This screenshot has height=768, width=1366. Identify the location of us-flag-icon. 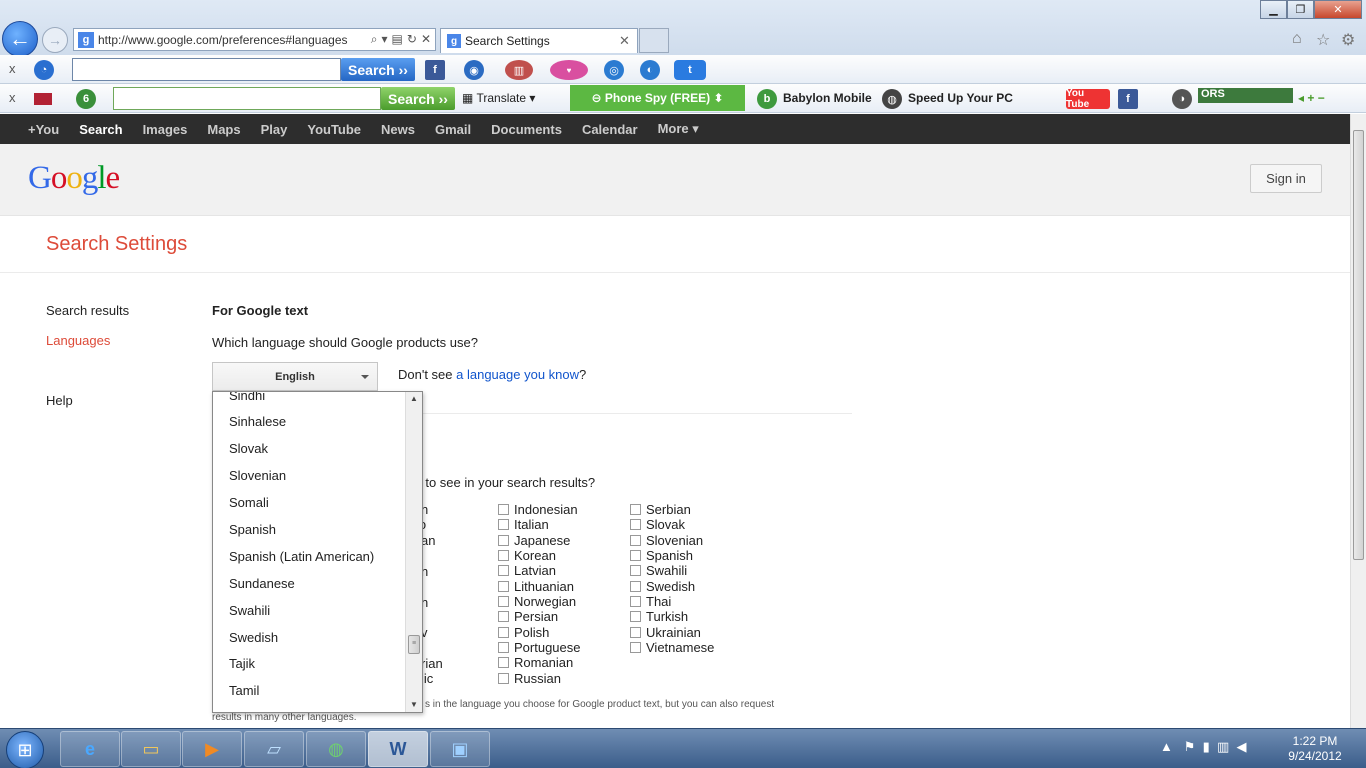
(43, 99).